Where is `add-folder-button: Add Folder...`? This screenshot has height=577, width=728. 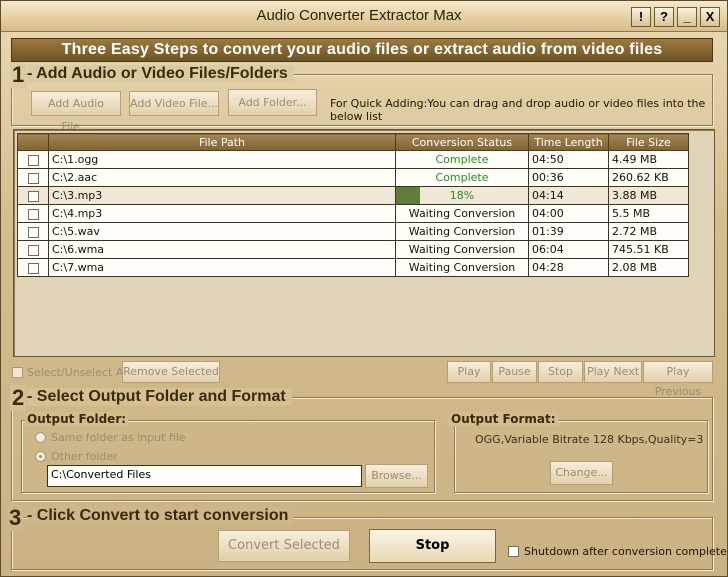
add-folder-button: Add Folder... is located at coordinates (272, 102).